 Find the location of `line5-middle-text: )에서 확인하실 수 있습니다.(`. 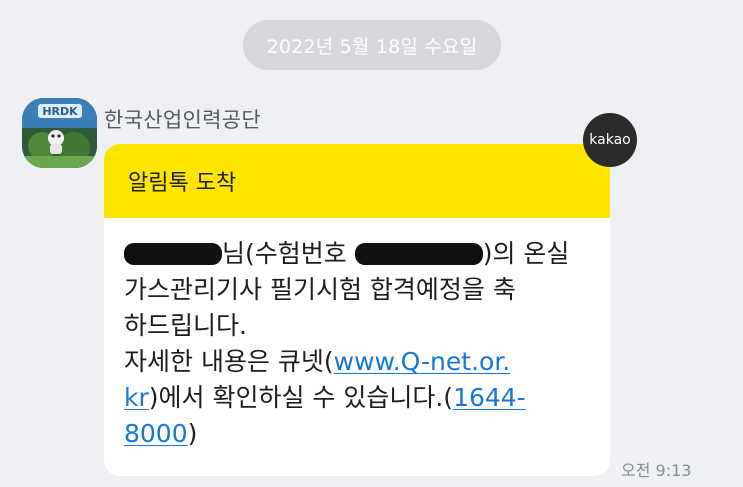

line5-middle-text: )에서 확인하실 수 있습니다.( is located at coordinates (301, 397).